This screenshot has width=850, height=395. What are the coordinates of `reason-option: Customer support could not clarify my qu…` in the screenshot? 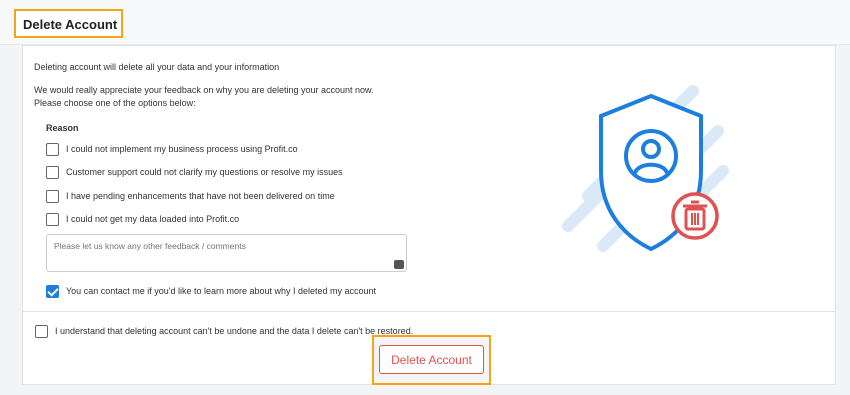 It's located at (194, 172).